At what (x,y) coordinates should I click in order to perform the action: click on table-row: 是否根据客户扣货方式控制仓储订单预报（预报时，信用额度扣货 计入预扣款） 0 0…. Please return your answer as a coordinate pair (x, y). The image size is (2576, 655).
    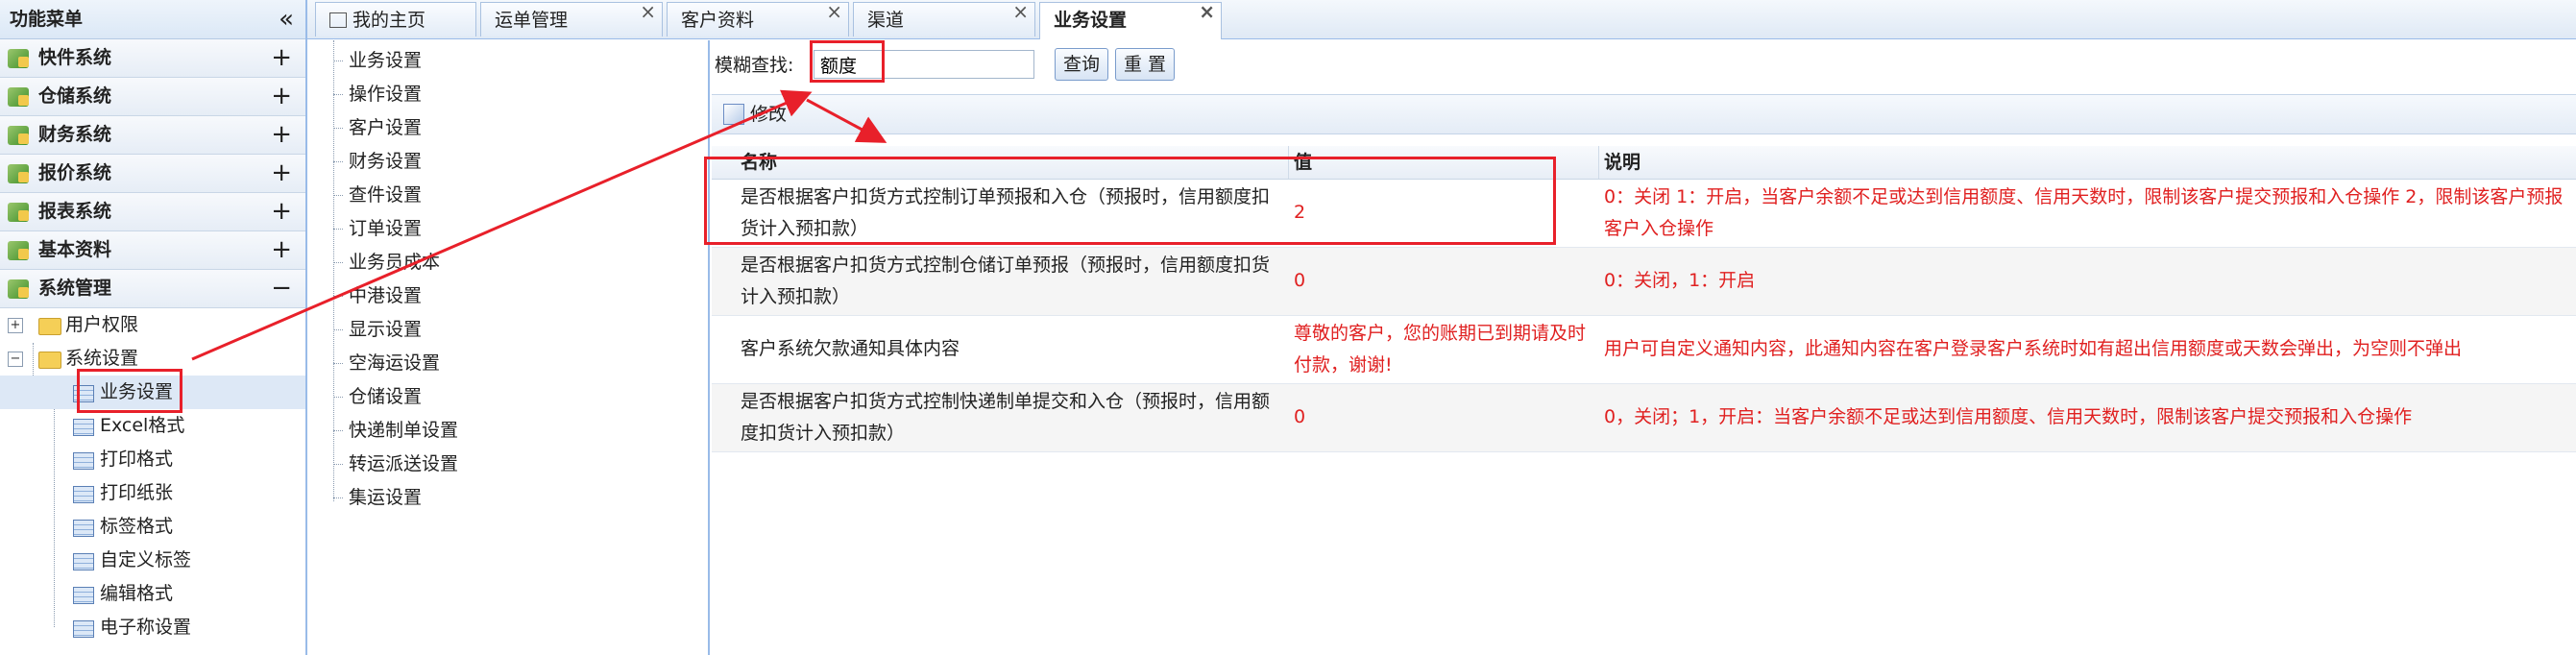
    Looking at the image, I should click on (1644, 282).